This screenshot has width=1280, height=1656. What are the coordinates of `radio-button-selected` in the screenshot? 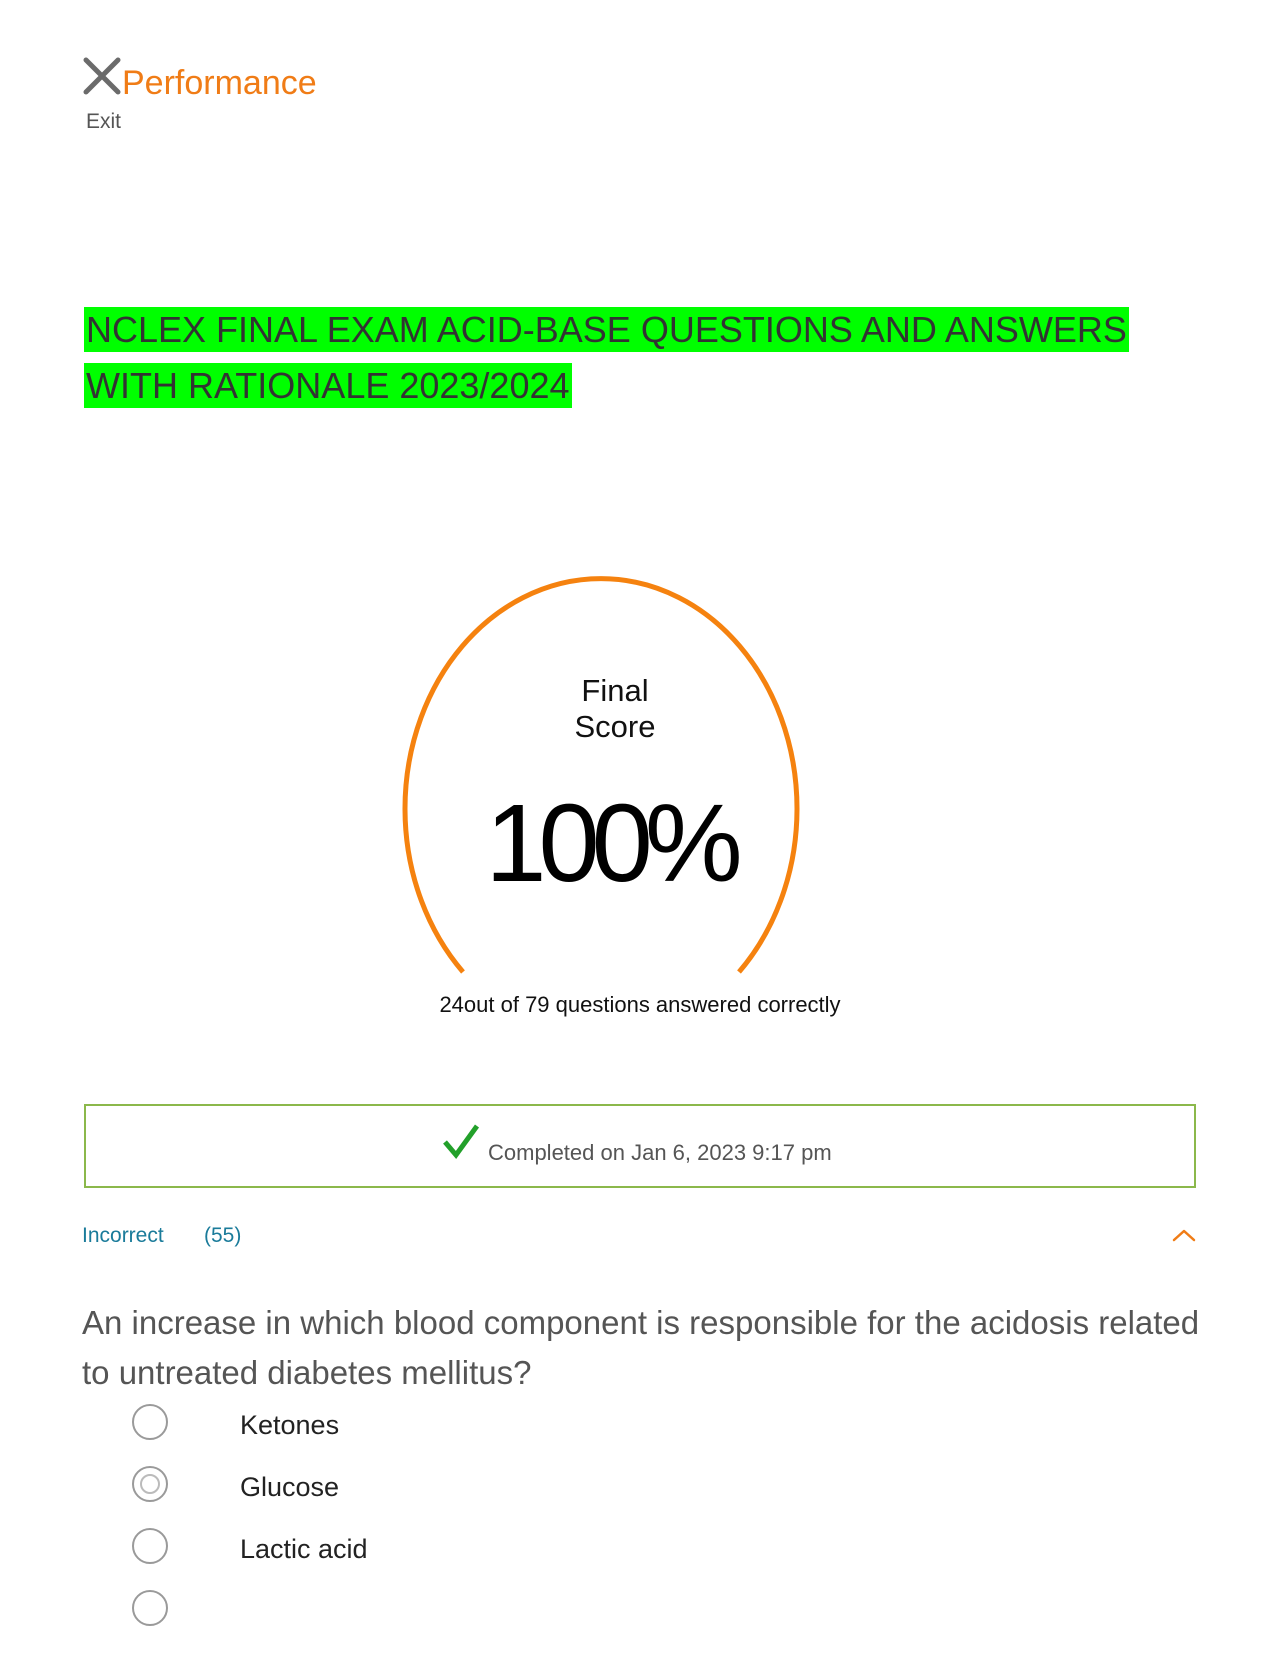 It's located at (150, 1484).